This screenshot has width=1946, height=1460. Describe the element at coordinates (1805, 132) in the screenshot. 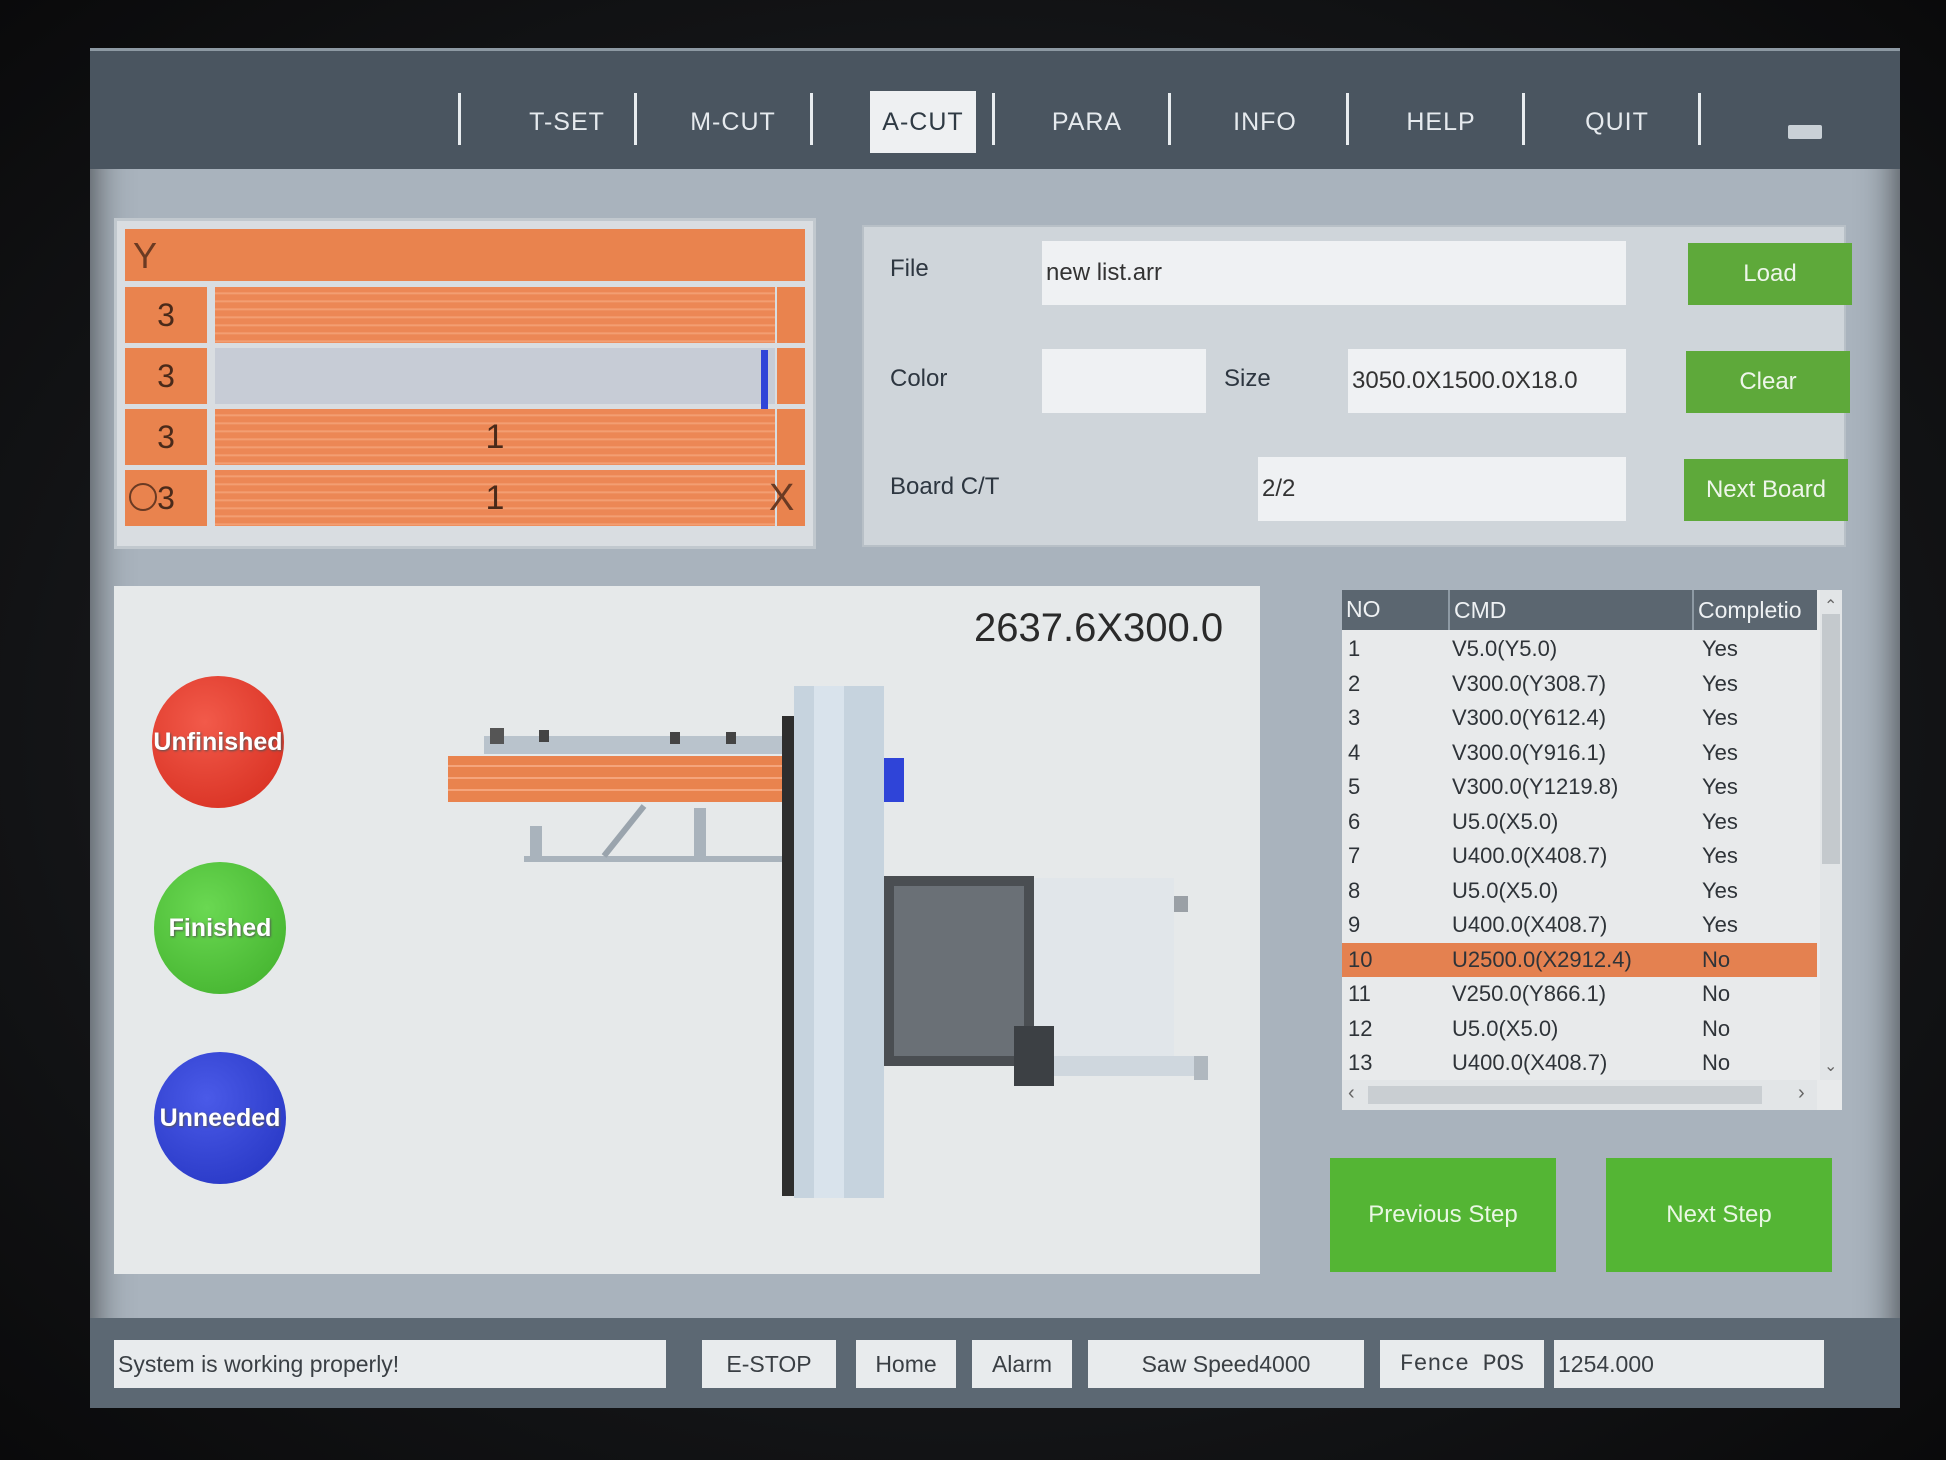

I see `keyboard-icon` at that location.